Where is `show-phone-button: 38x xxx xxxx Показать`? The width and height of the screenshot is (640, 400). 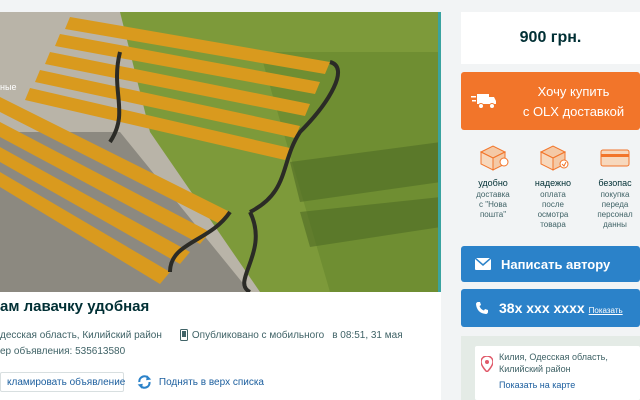
show-phone-button: 38x xxx xxxx Показать is located at coordinates (550, 308).